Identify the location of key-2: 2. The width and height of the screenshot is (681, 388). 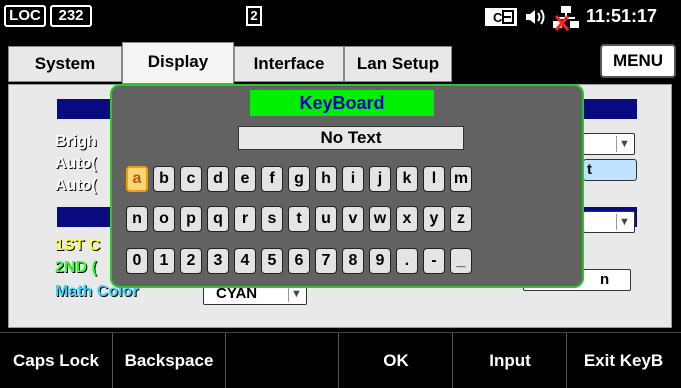
(191, 261).